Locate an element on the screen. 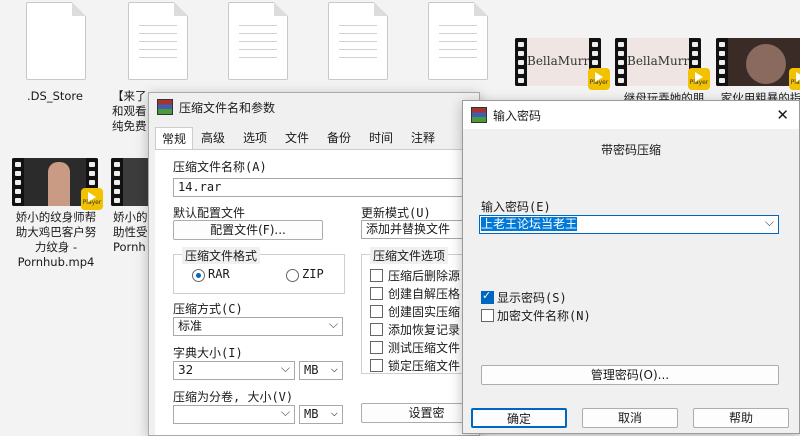 The image size is (800, 436). dictionary-label: 字典大小(I) is located at coordinates (208, 353).